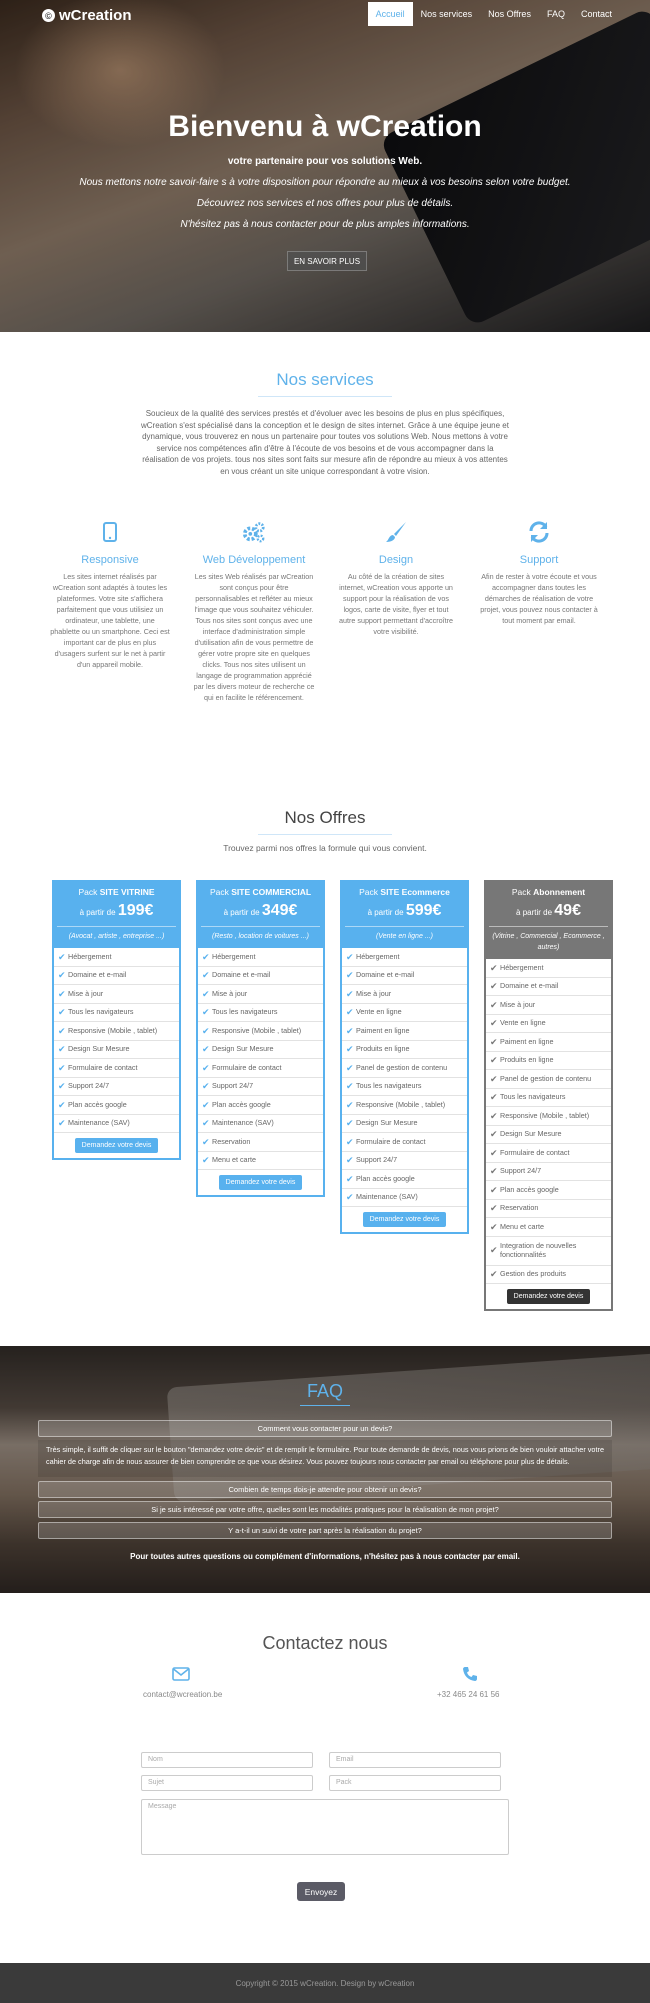  Describe the element at coordinates (509, 14) in the screenshot. I see `nav-item-offres: Nos Offres` at that location.